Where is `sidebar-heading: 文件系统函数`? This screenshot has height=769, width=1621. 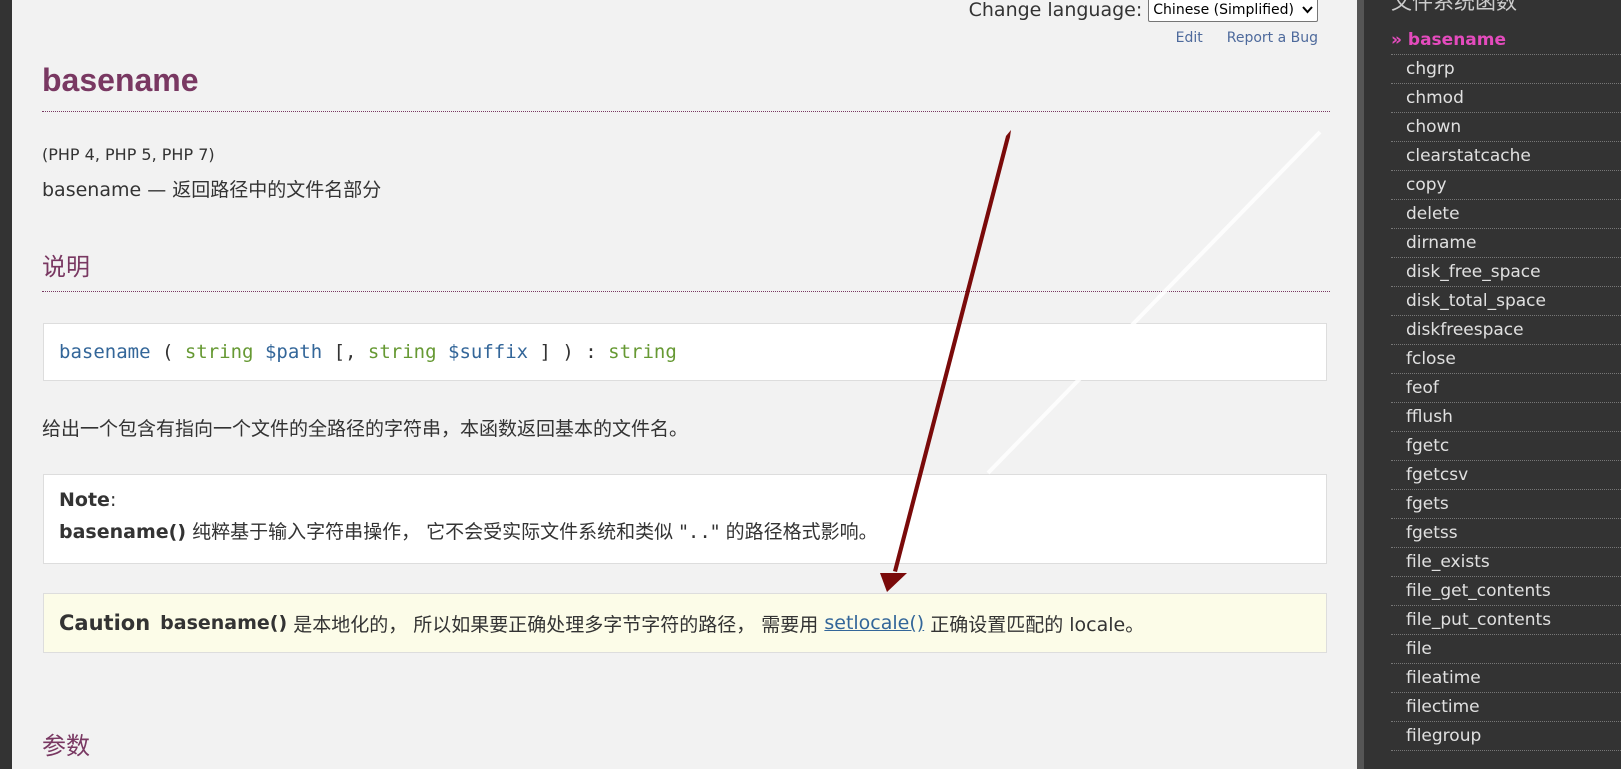
sidebar-heading: 文件系统函数 is located at coordinates (1454, 7).